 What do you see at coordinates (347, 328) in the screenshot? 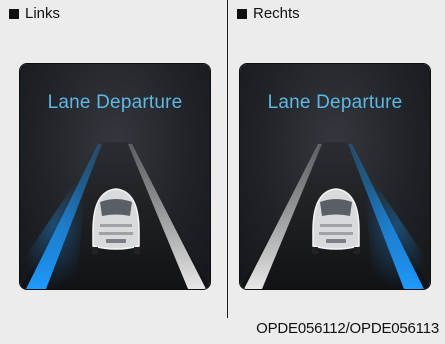
I see `figure-caption: OPDE056112/OPDE056113` at bounding box center [347, 328].